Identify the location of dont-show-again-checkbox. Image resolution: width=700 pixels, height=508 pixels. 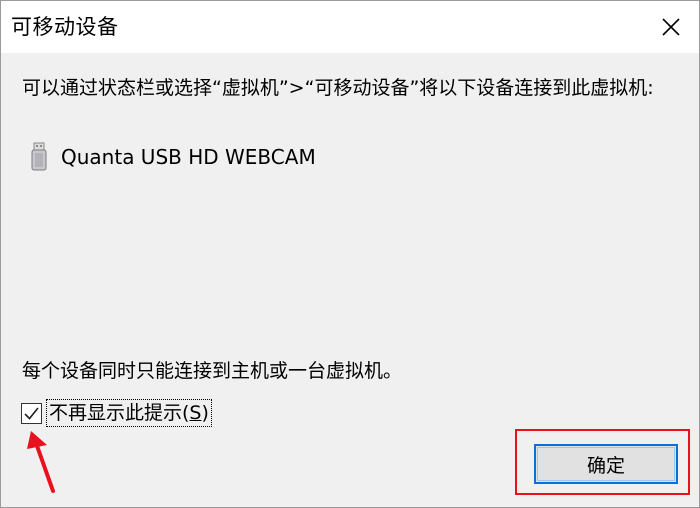
(31, 413).